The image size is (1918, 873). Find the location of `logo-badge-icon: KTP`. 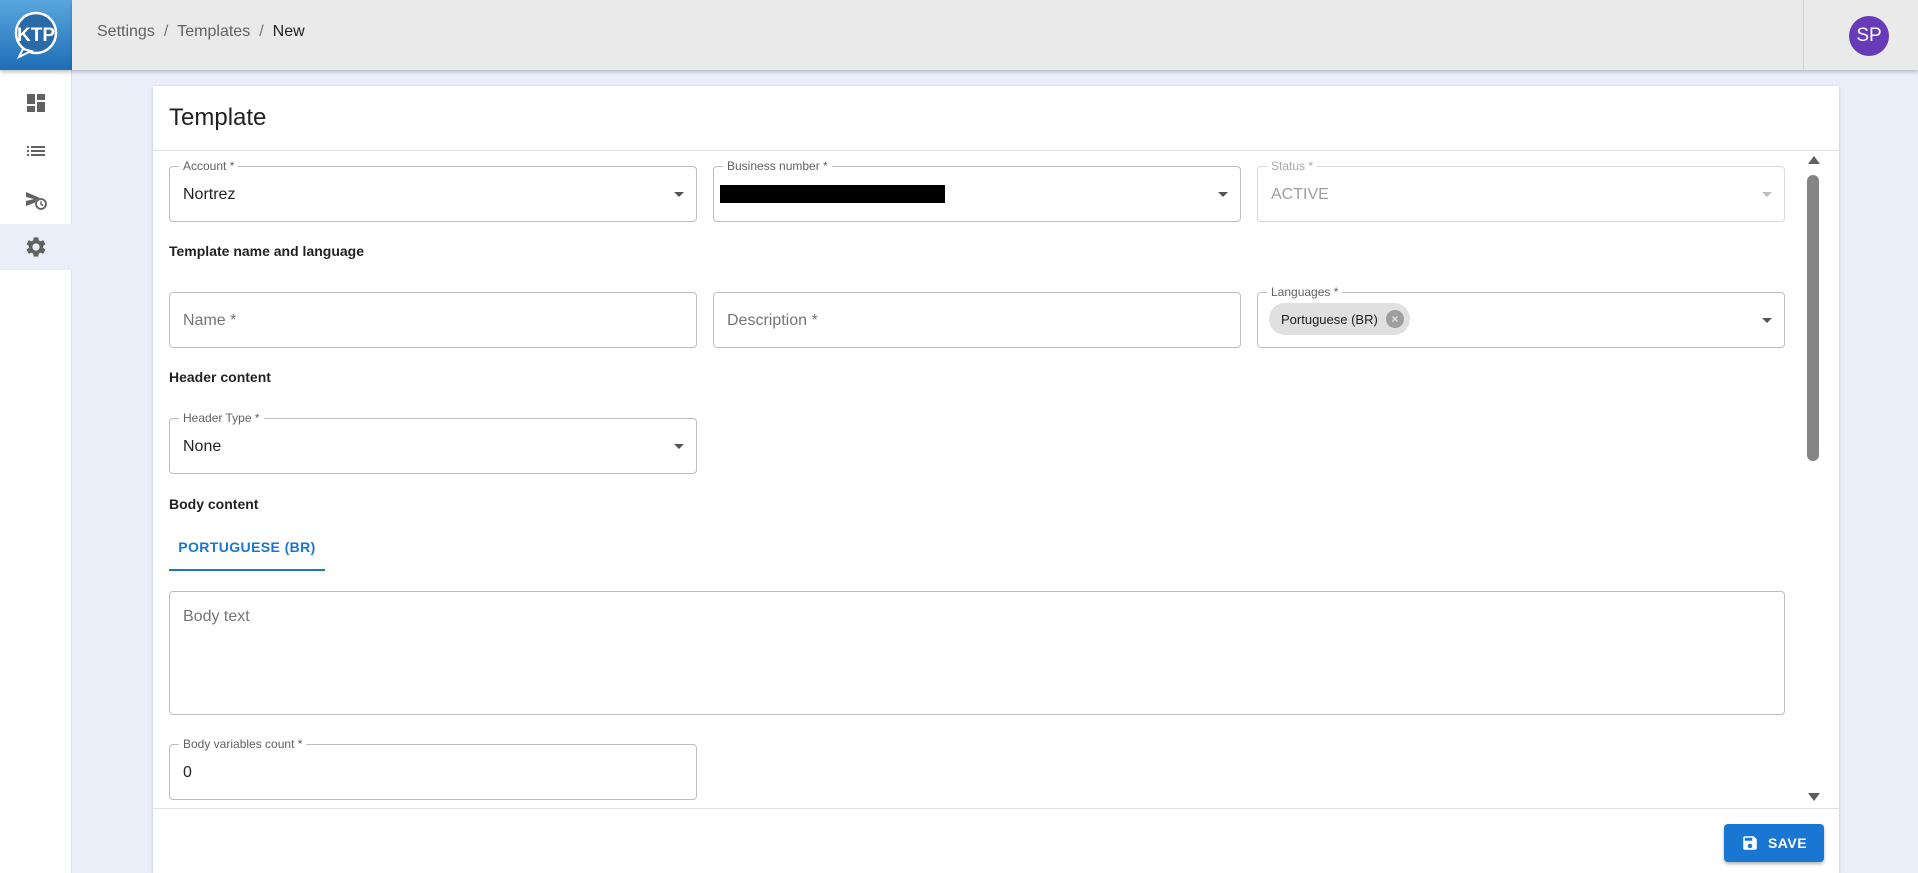

logo-badge-icon: KTP is located at coordinates (36, 35).